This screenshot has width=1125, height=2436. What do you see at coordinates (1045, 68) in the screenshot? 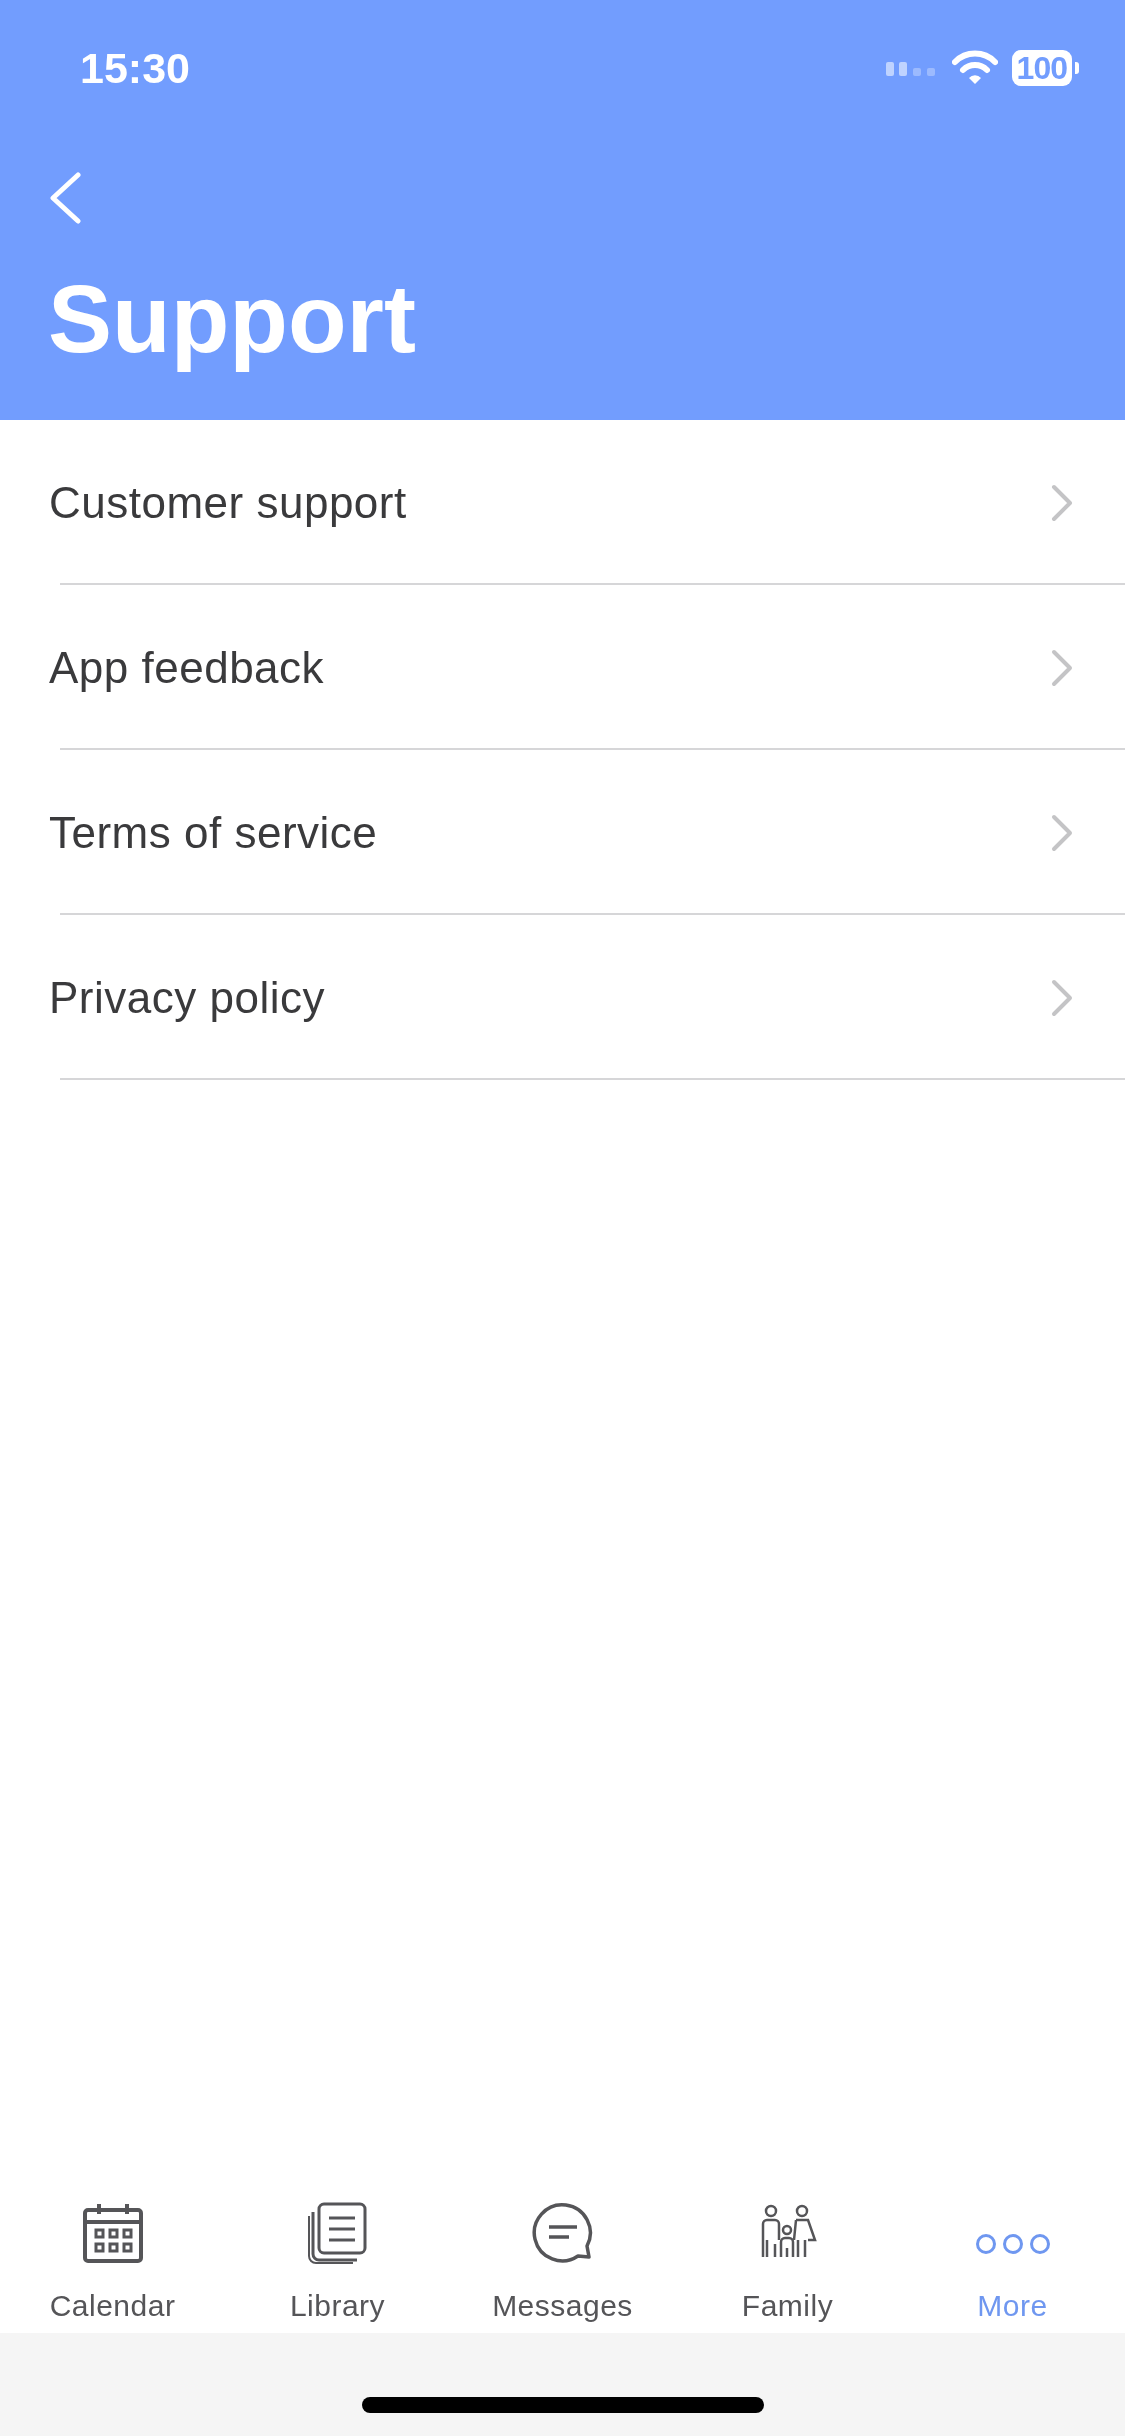
I see `battery-indicator: 100` at bounding box center [1045, 68].